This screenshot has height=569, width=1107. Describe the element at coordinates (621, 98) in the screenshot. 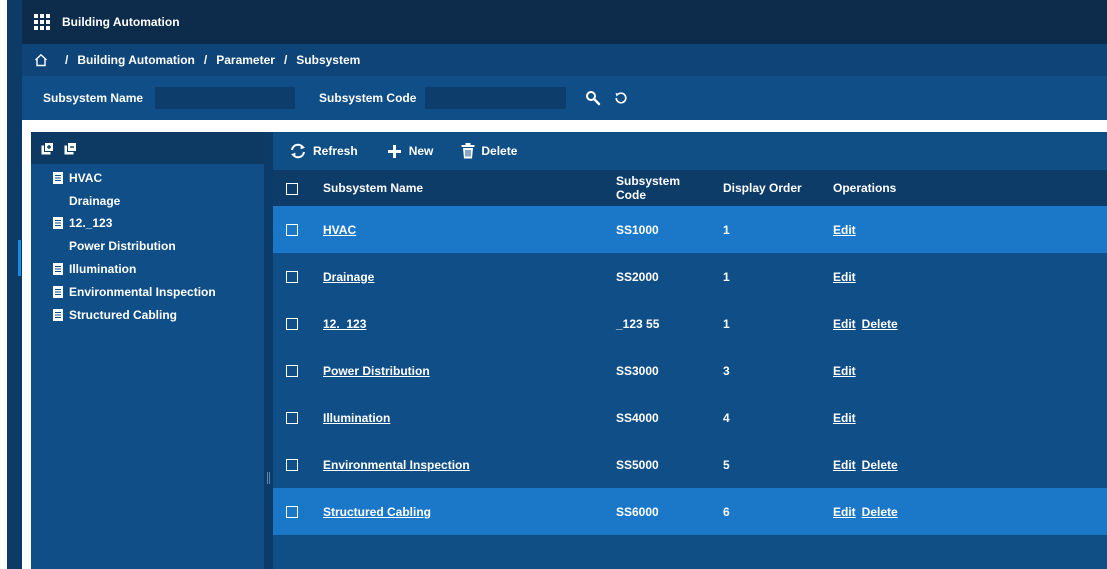

I see `reset-icon` at that location.